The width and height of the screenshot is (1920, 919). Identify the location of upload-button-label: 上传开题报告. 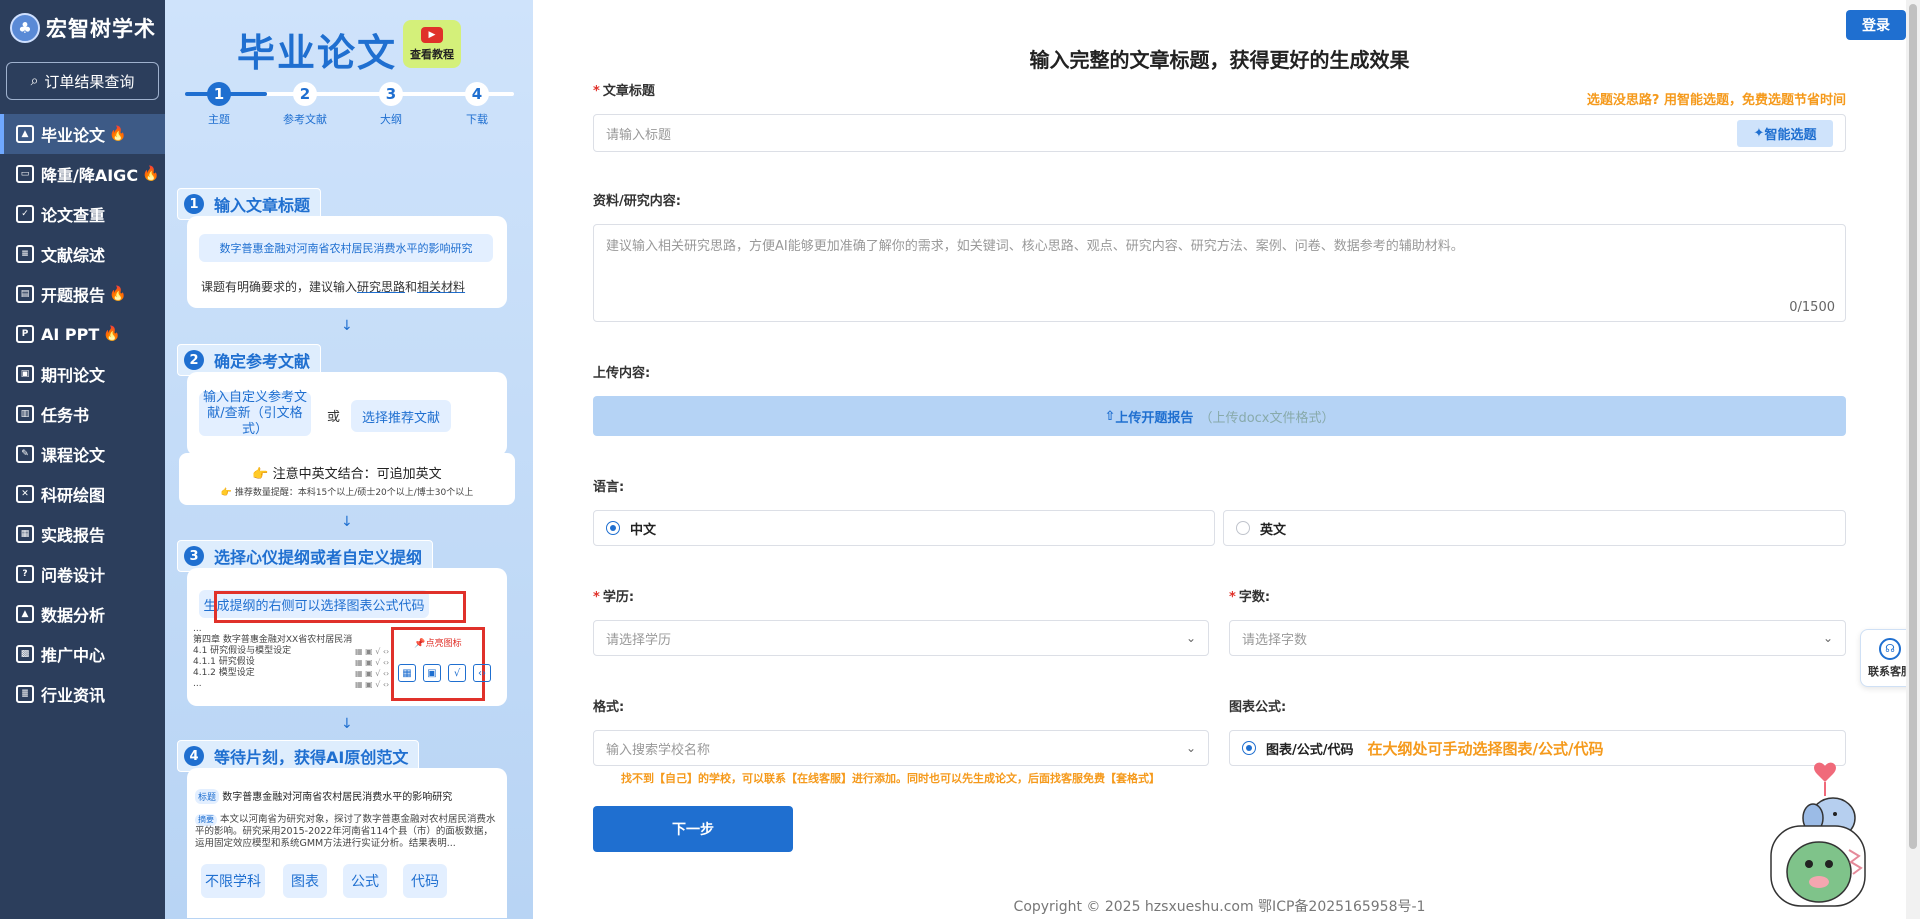
(1154, 418).